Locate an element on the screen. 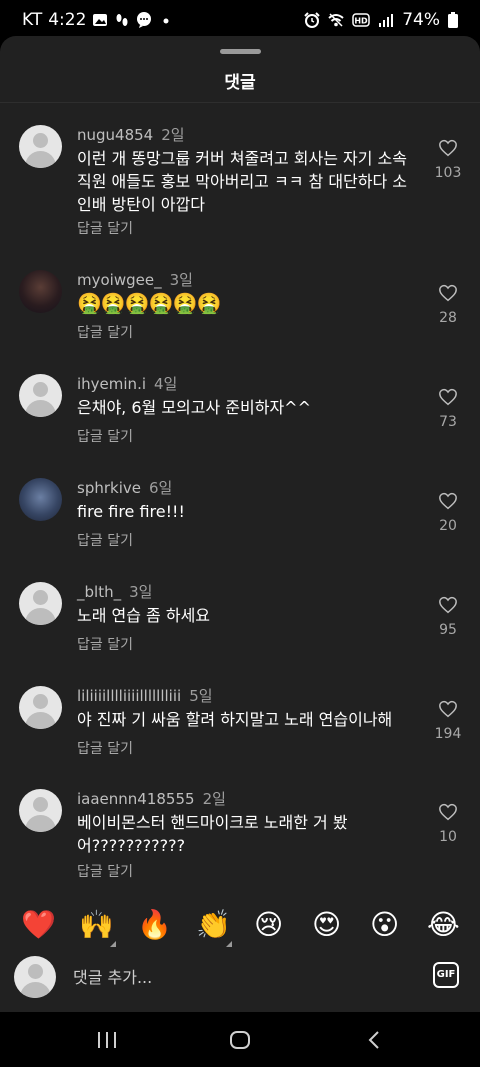  status-right: HD 74% is located at coordinates (381, 20).